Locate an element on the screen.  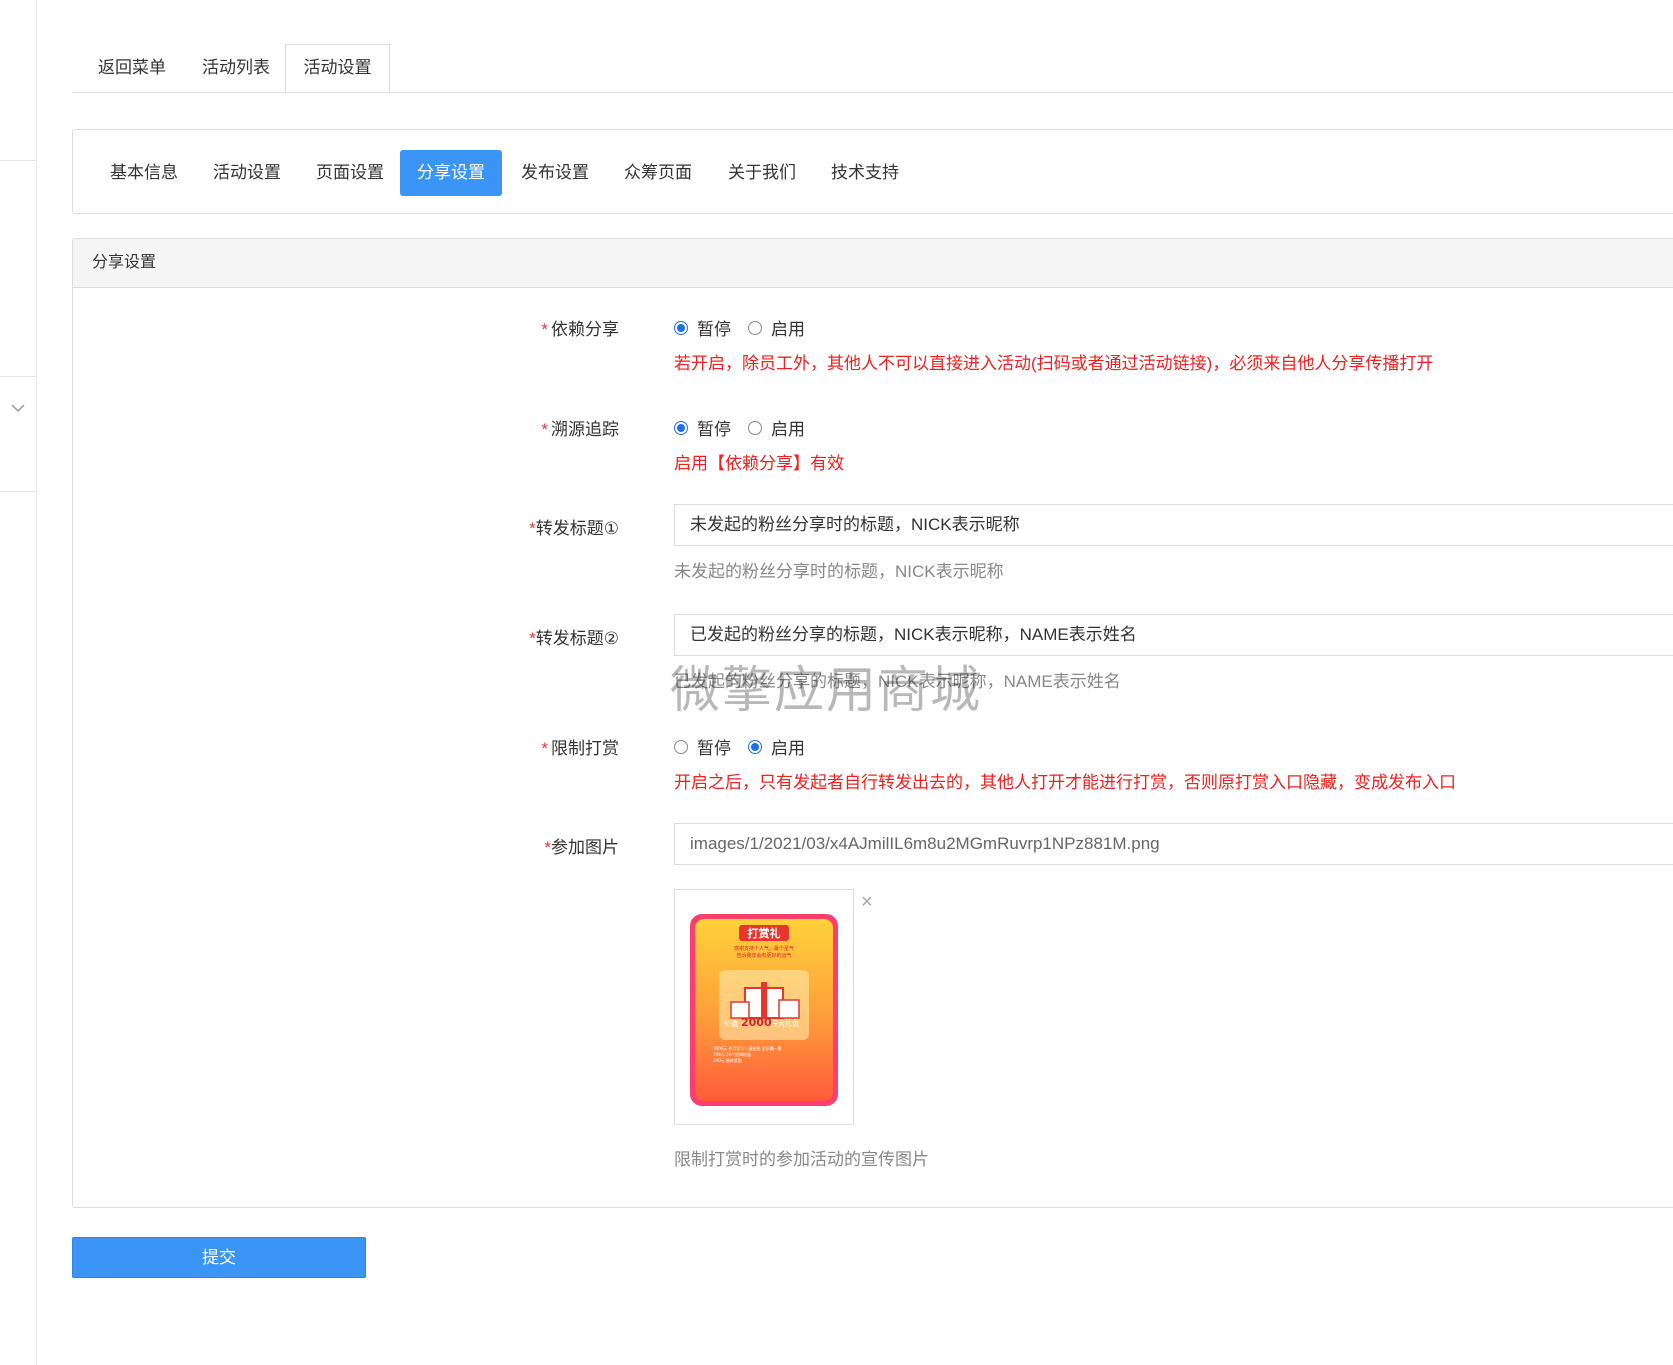
join-image-help: 限制打赏时的参加活动的宣传图片 is located at coordinates (801, 1159).